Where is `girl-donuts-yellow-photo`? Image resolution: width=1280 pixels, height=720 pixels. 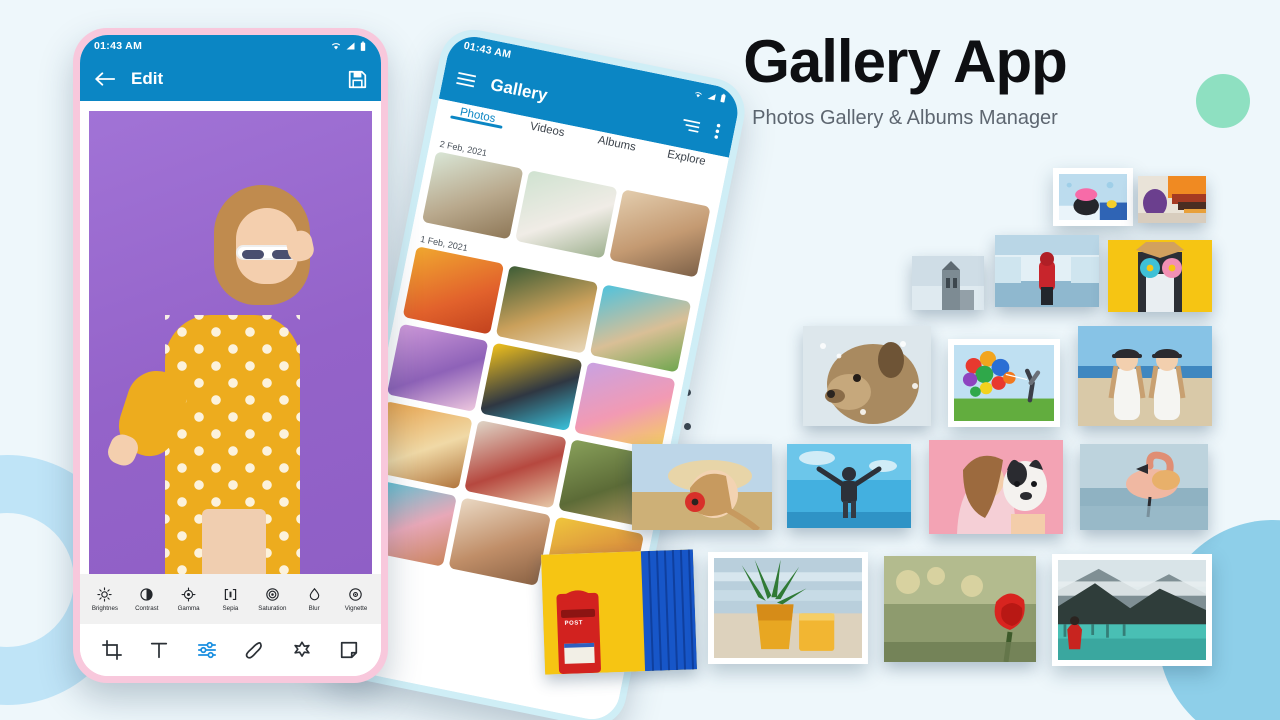 girl-donuts-yellow-photo is located at coordinates (1160, 276).